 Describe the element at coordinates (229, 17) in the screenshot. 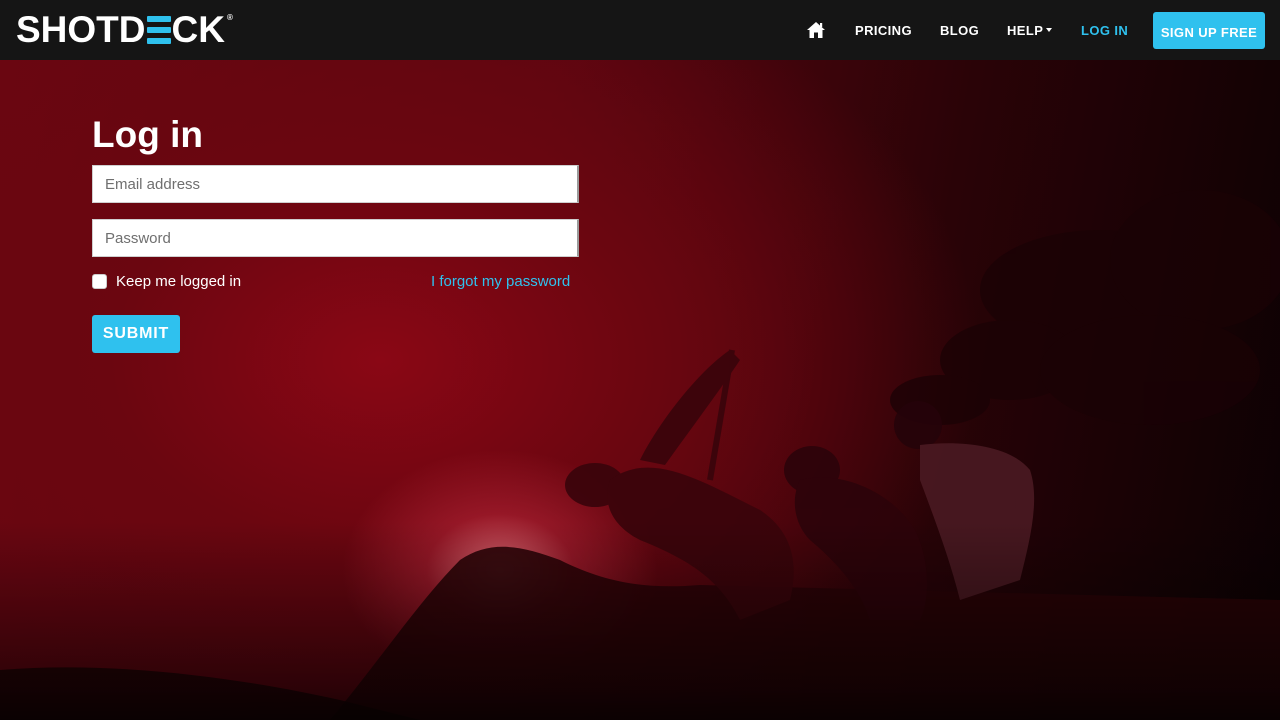

I see `registered-mark: ®` at that location.